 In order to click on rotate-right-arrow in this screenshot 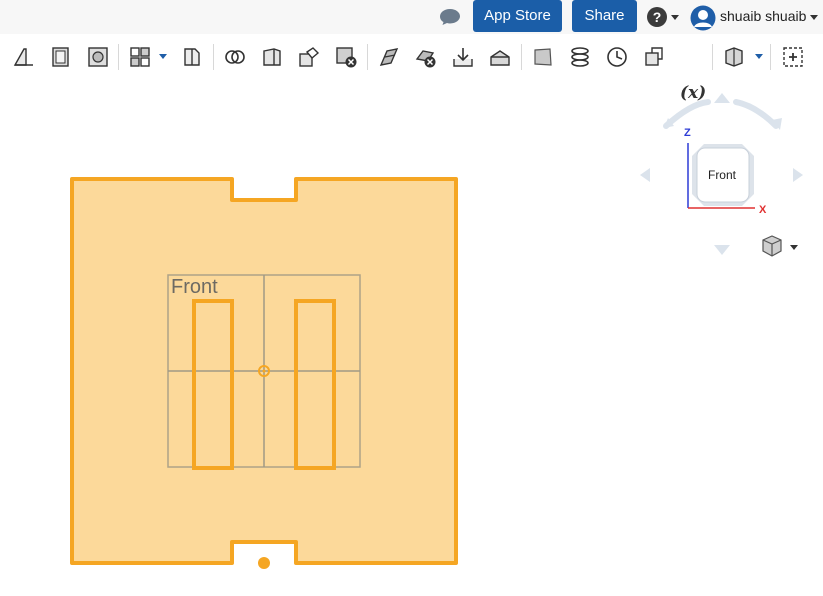, I will do `click(756, 114)`.